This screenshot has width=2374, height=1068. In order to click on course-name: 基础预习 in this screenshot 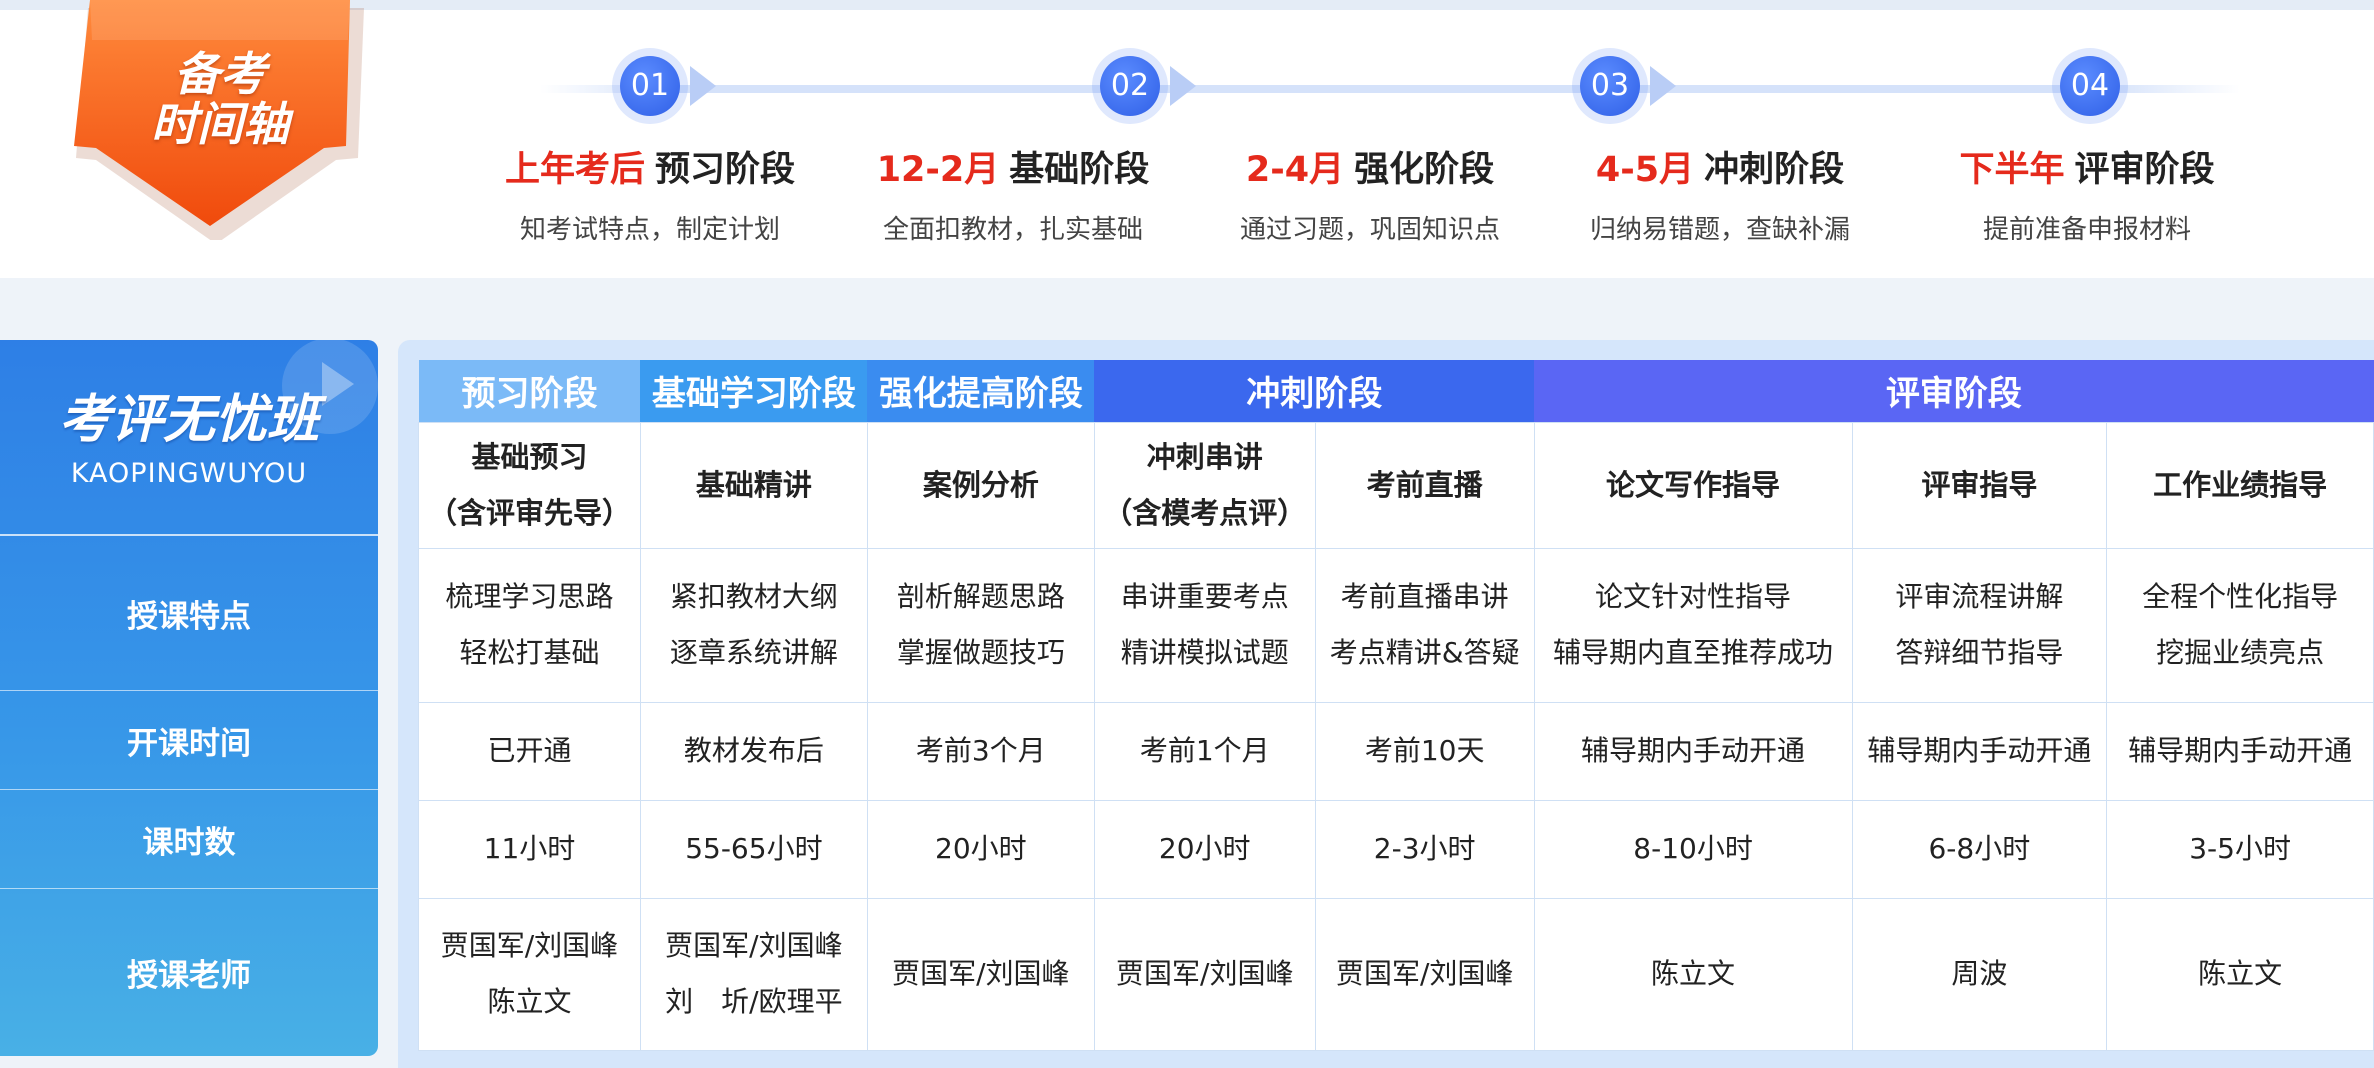, I will do `click(529, 457)`.